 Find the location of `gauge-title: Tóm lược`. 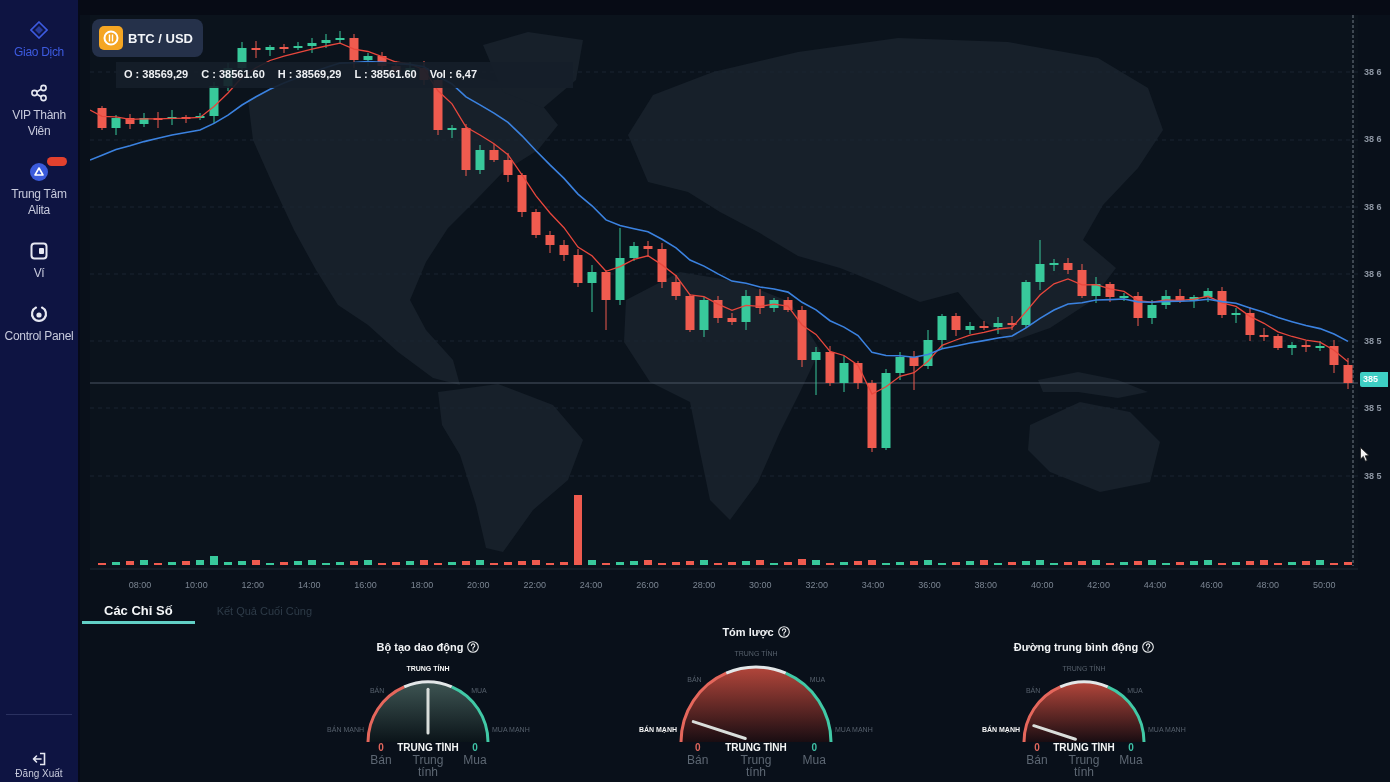

gauge-title: Tóm lược is located at coordinates (748, 632).